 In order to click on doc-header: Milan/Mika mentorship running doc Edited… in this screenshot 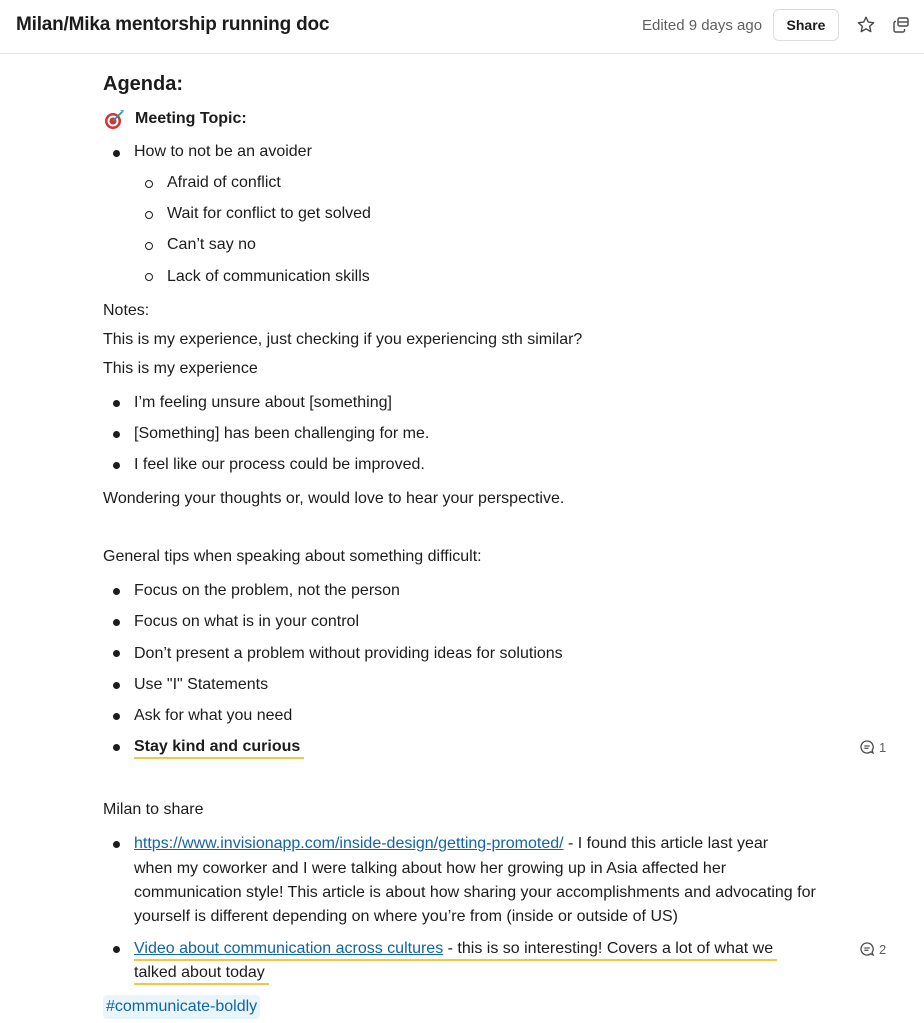, I will do `click(462, 27)`.